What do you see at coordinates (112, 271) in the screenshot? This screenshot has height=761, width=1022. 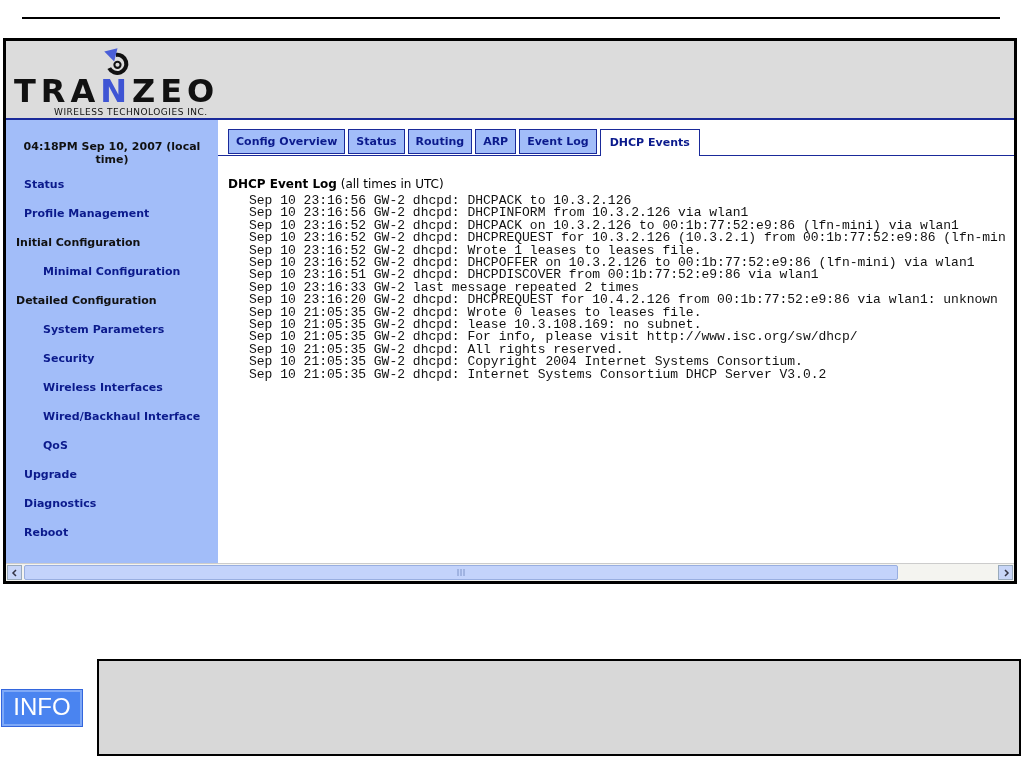 I see `nav-link: Minimal Configuration` at bounding box center [112, 271].